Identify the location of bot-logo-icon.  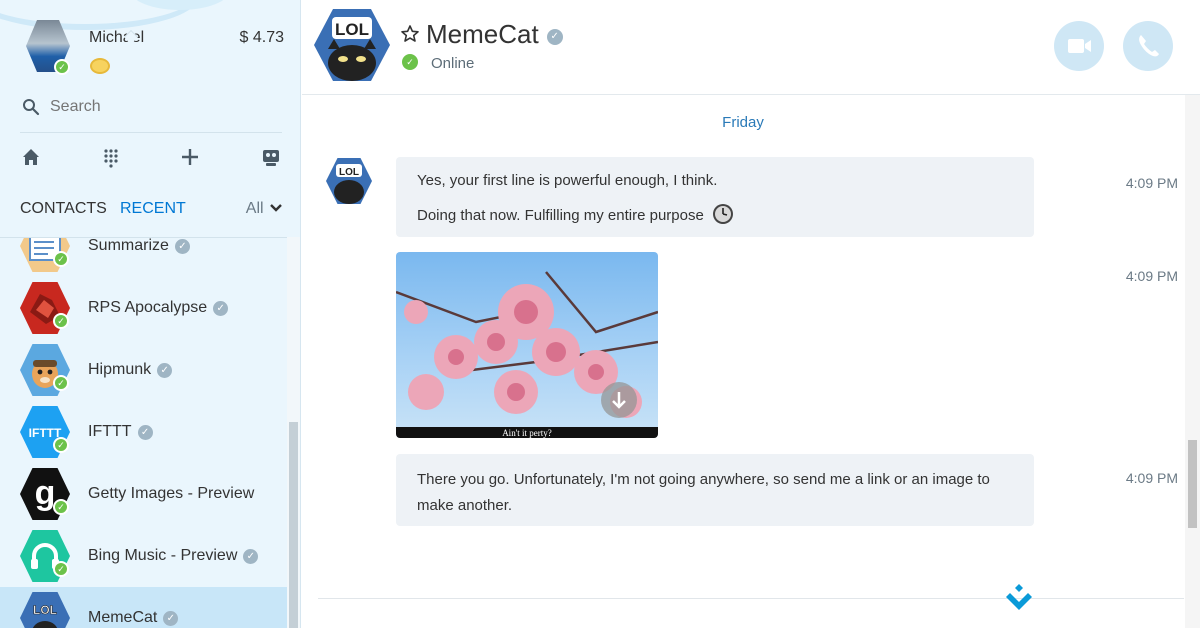
(1019, 597).